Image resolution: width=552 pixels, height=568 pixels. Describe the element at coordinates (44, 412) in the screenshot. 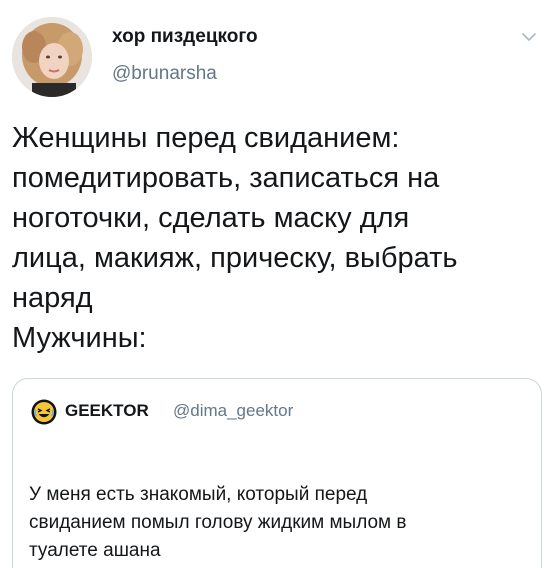

I see `laughing-emoji-icon` at that location.